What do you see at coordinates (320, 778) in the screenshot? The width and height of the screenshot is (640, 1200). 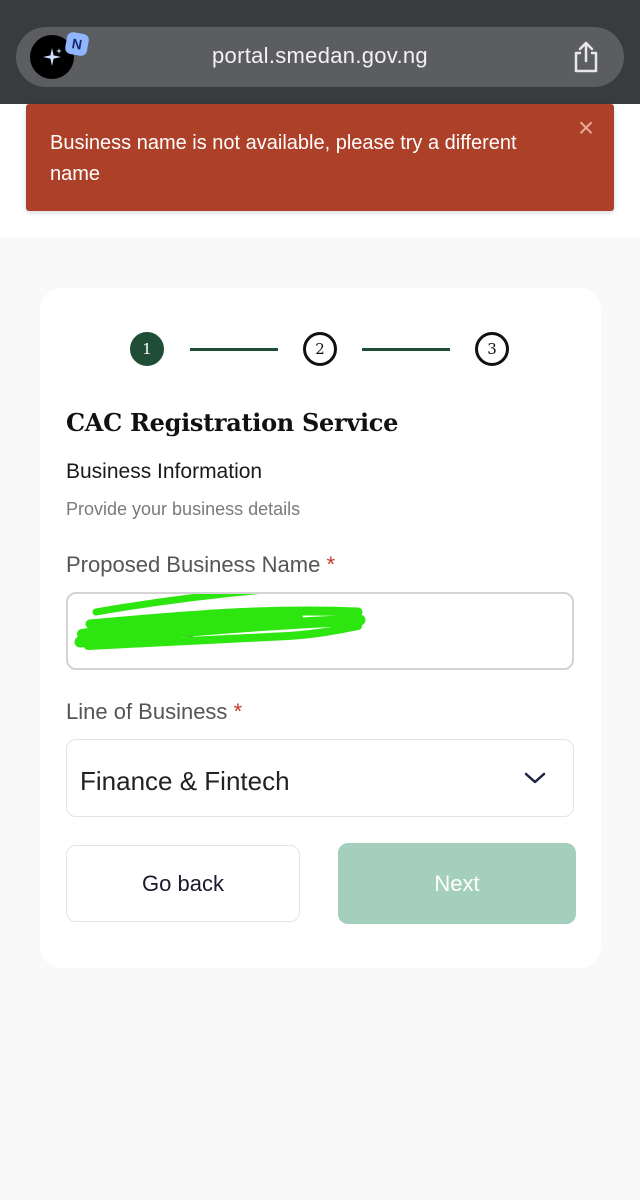 I see `line-of-business-select: Finance & Fintech` at bounding box center [320, 778].